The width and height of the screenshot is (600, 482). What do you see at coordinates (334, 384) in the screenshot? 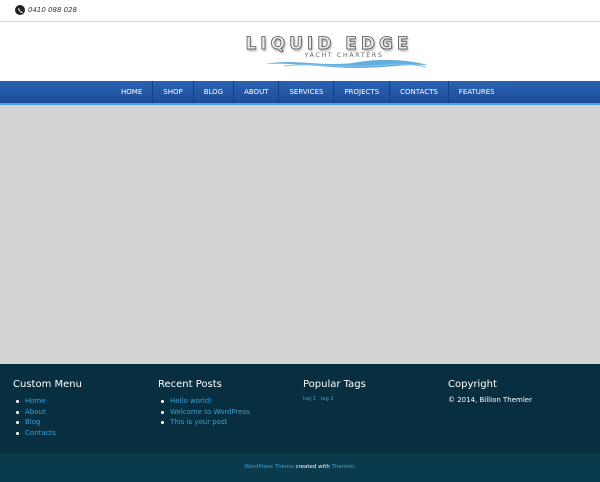
I see `popular-tags-title: Popular Tags` at bounding box center [334, 384].